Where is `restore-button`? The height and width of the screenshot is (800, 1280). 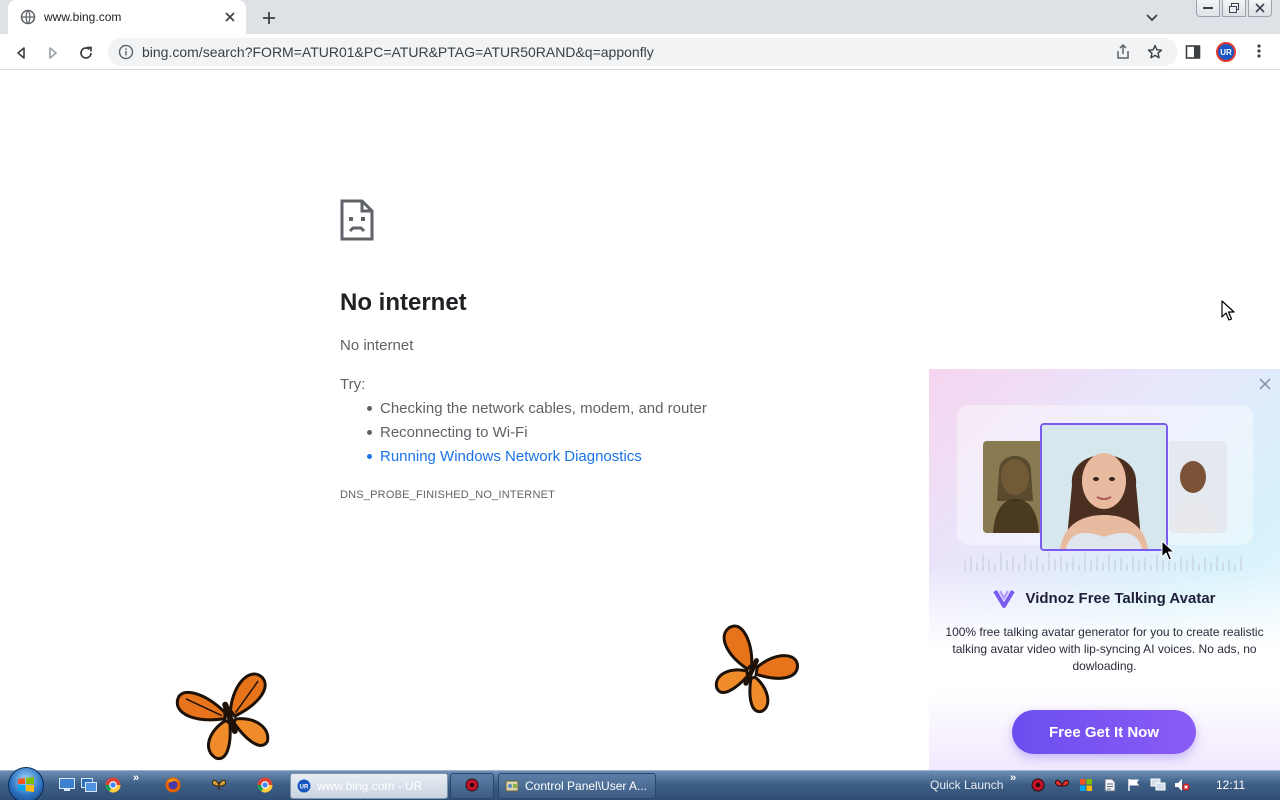 restore-button is located at coordinates (1234, 8).